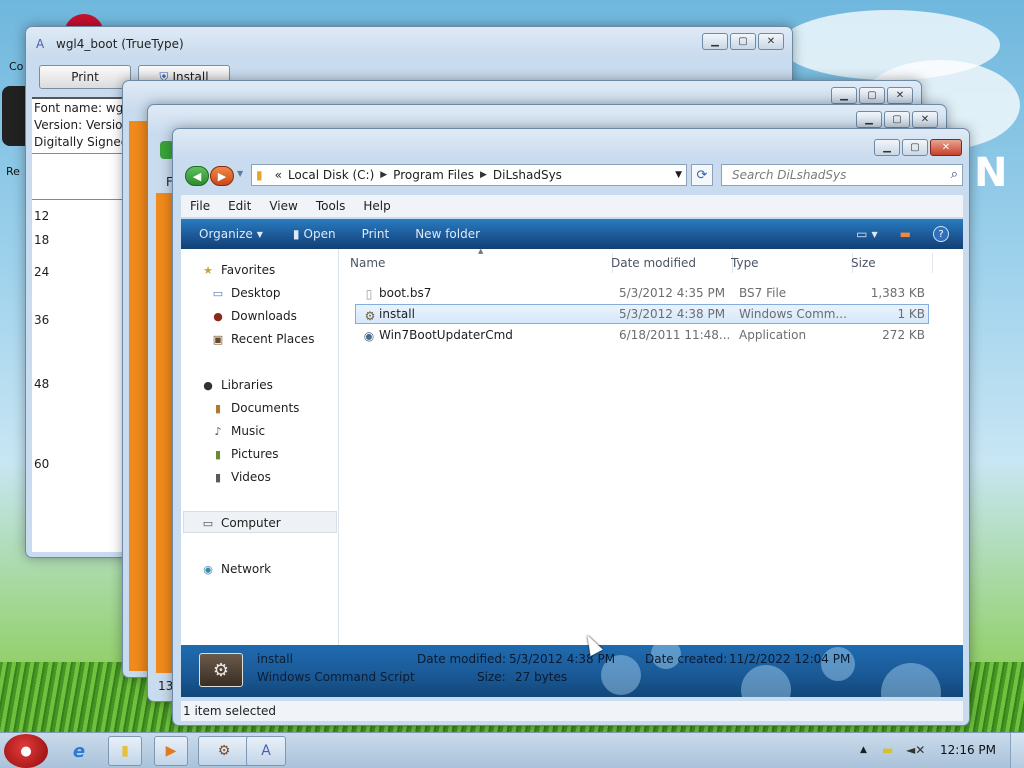 Image resolution: width=1024 pixels, height=768 pixels. What do you see at coordinates (255, 454) in the screenshot?
I see `nav-pictures-label: Pictures` at bounding box center [255, 454].